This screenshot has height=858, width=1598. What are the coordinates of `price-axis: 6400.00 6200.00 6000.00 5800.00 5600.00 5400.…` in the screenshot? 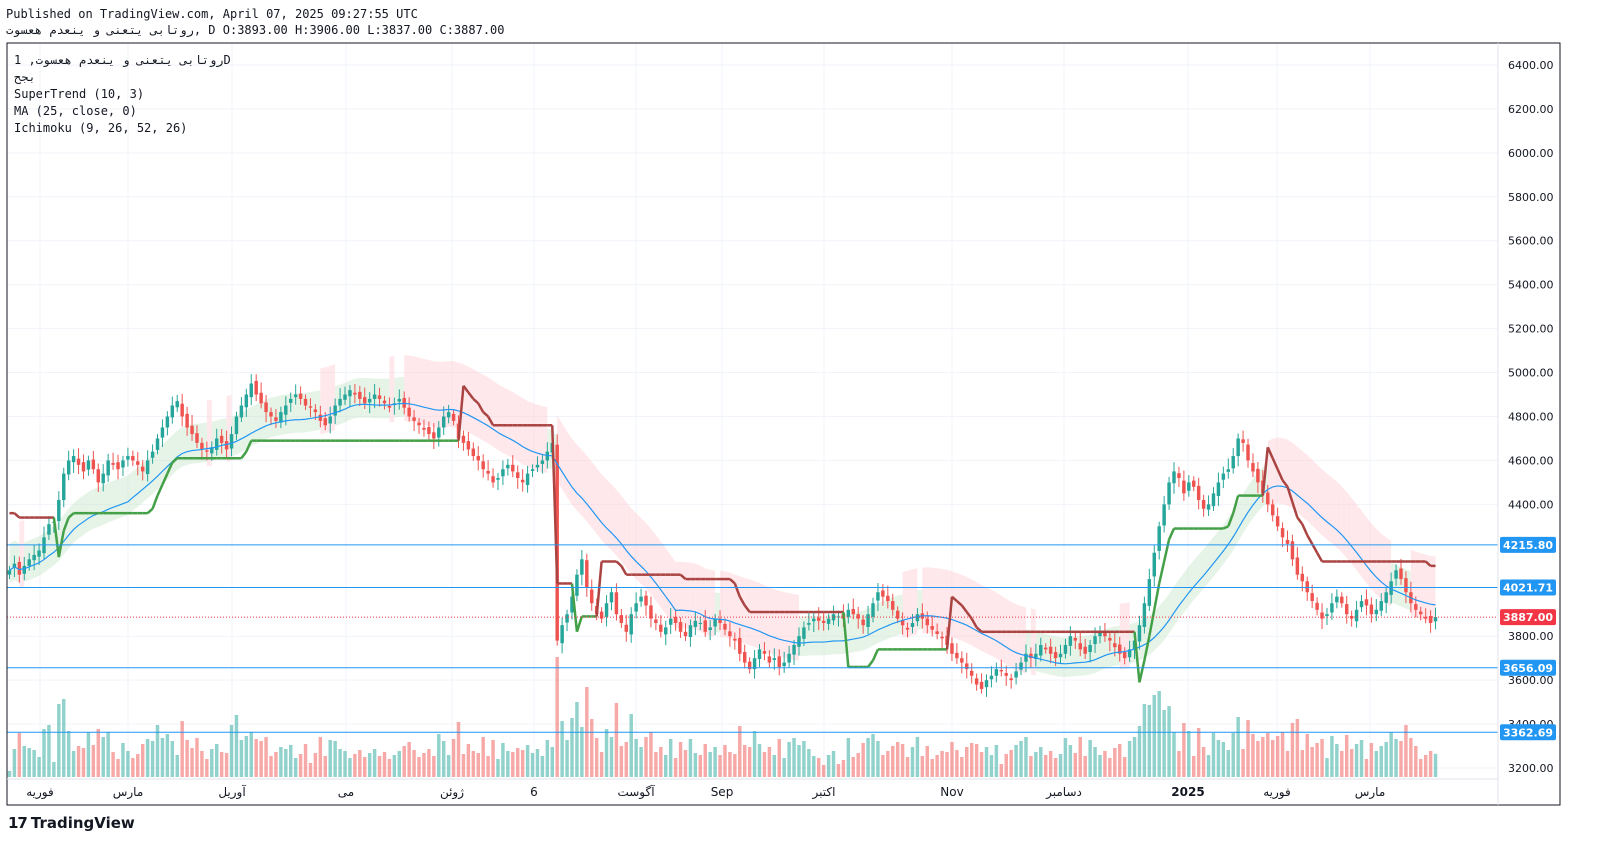 It's located at (1528, 417).